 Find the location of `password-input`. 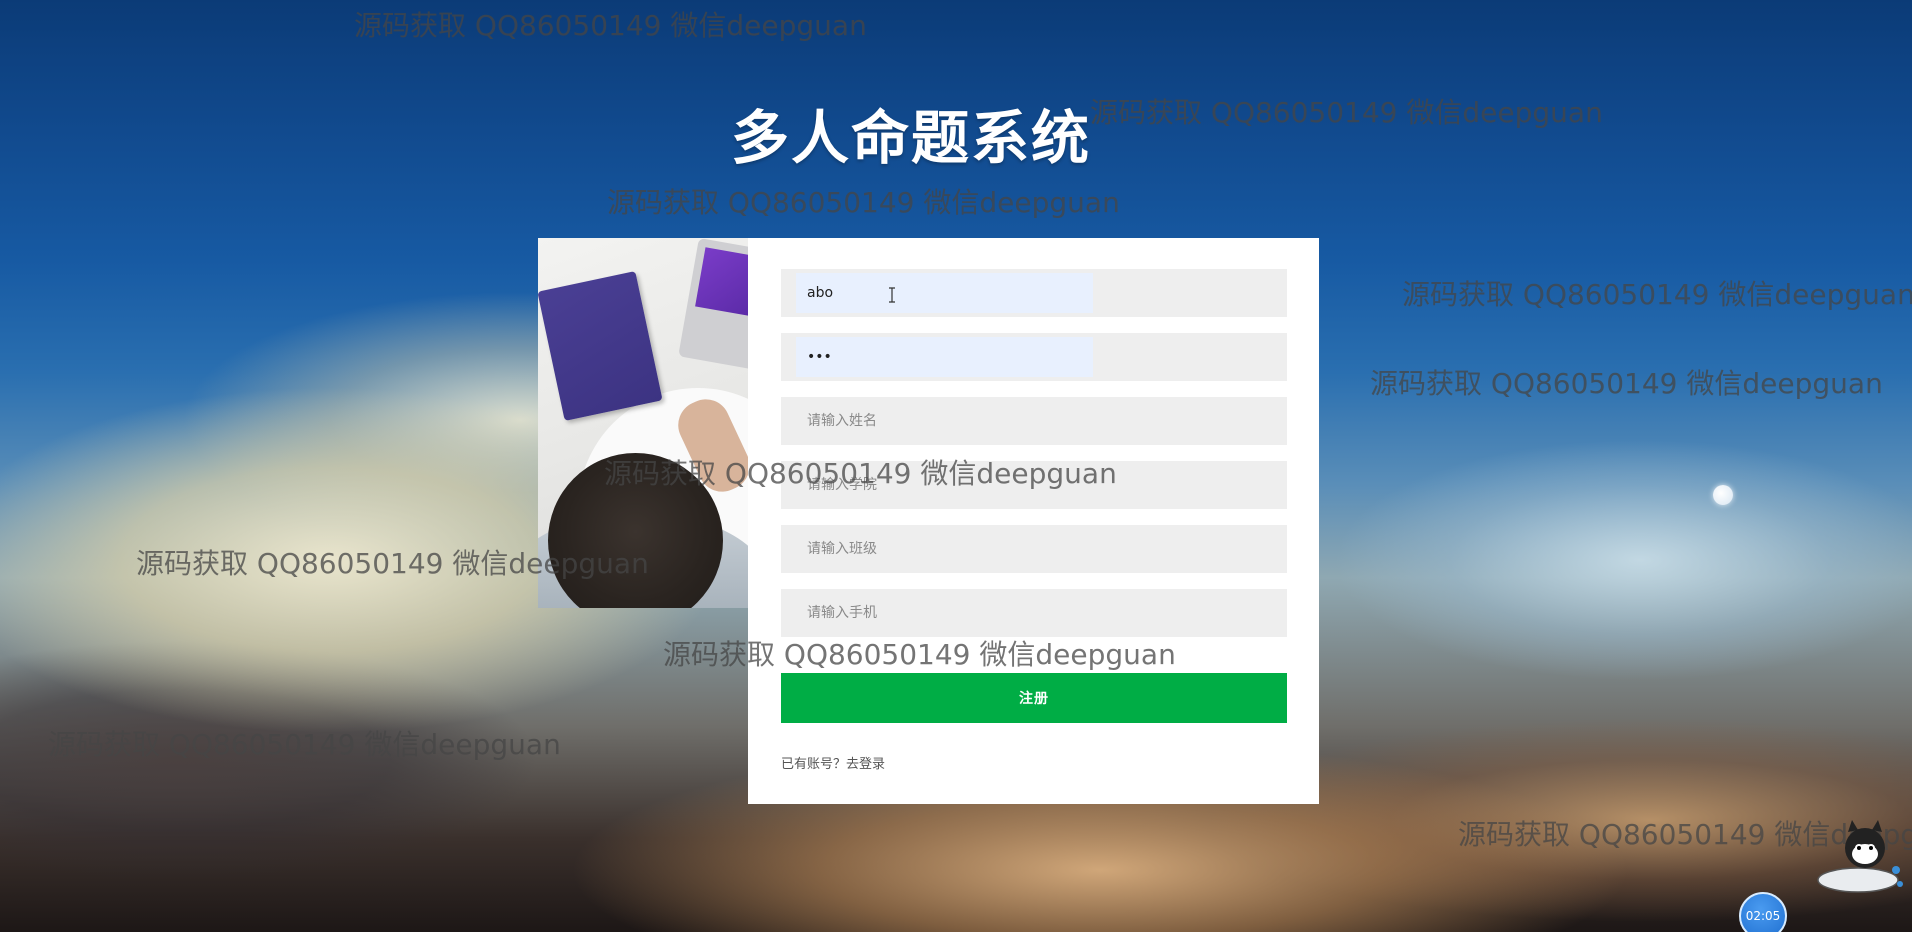

password-input is located at coordinates (1034, 357).